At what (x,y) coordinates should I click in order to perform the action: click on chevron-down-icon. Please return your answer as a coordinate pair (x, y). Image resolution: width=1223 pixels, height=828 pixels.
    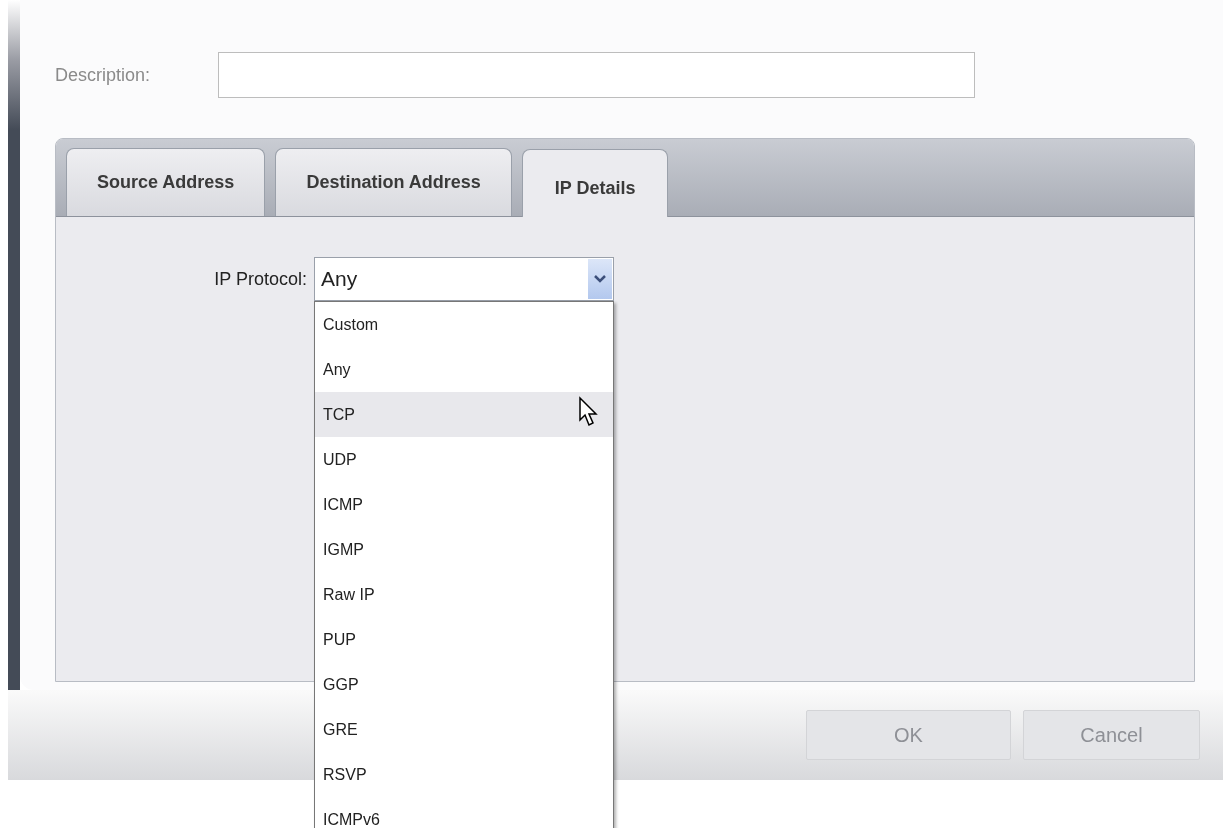
    Looking at the image, I should click on (600, 279).